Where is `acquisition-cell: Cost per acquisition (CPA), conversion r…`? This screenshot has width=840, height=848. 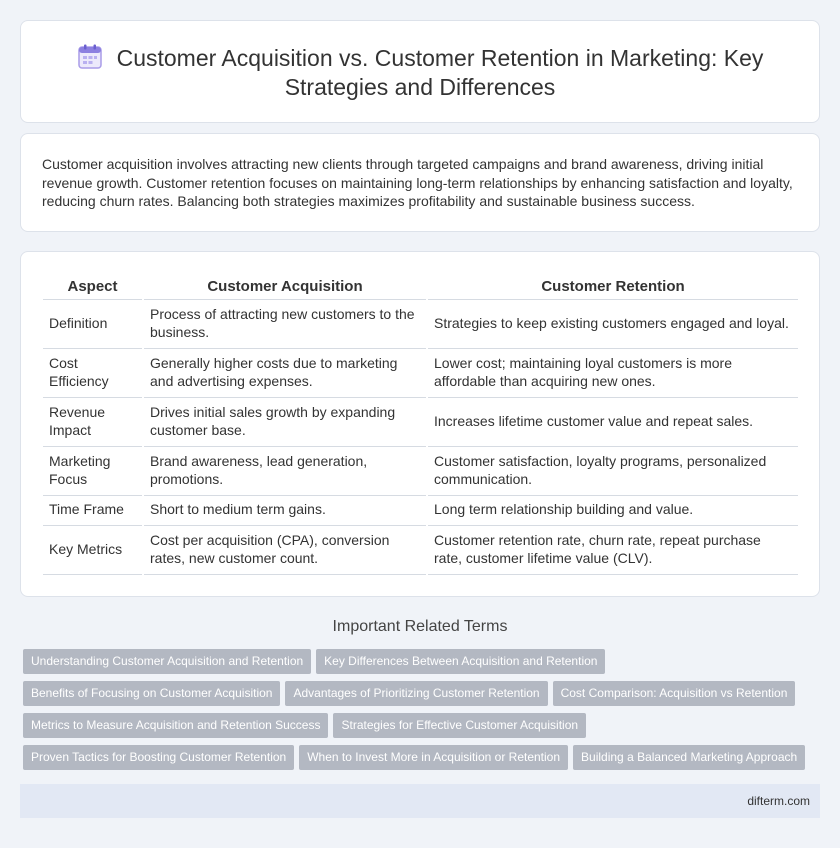
acquisition-cell: Cost per acquisition (CPA), conversion r… is located at coordinates (284, 550).